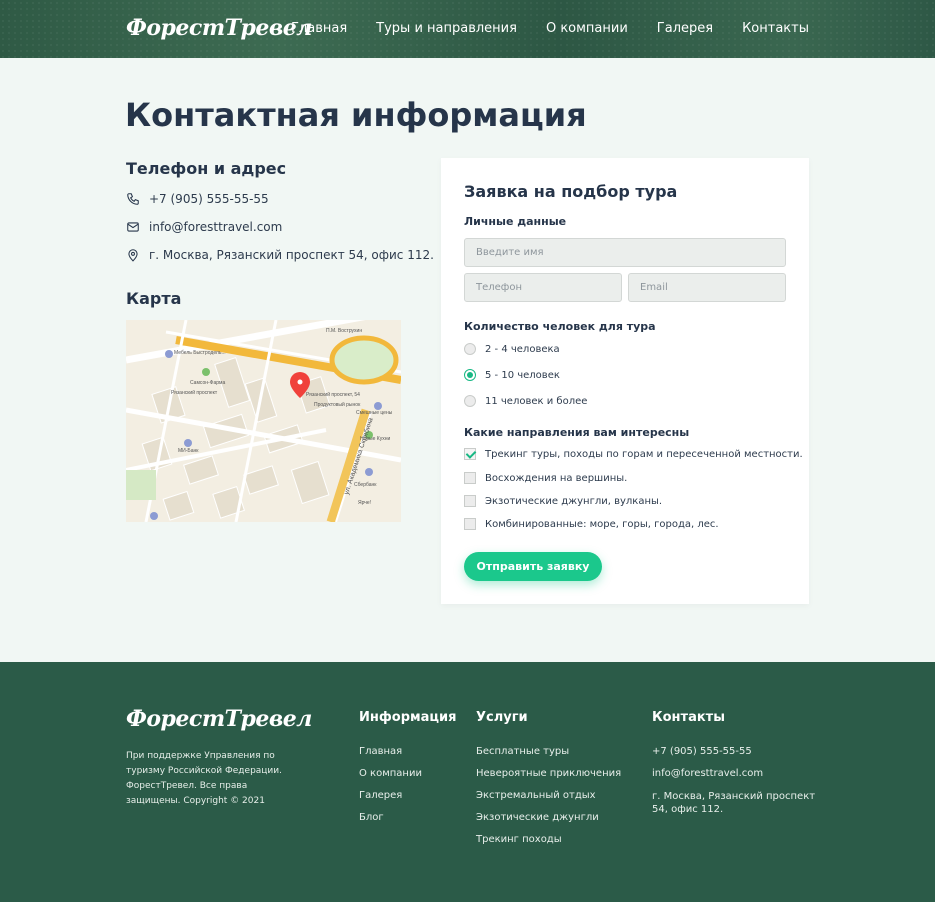 This screenshot has width=935, height=902. I want to click on map-label-market: Продуктовый рынок, so click(337, 404).